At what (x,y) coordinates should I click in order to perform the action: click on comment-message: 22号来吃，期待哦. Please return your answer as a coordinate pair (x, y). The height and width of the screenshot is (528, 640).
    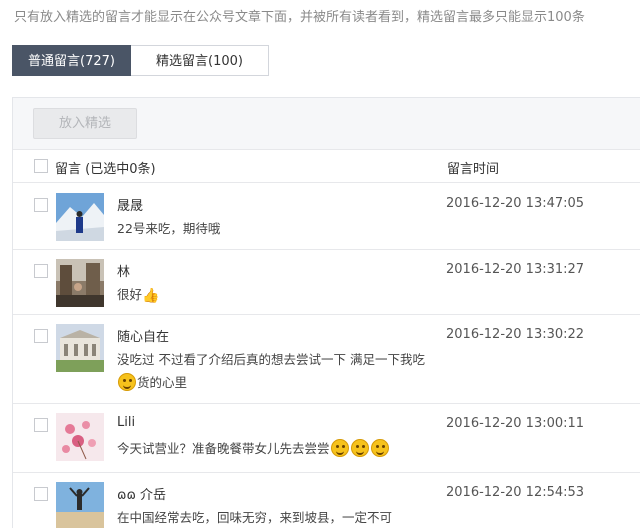
    Looking at the image, I should click on (169, 228).